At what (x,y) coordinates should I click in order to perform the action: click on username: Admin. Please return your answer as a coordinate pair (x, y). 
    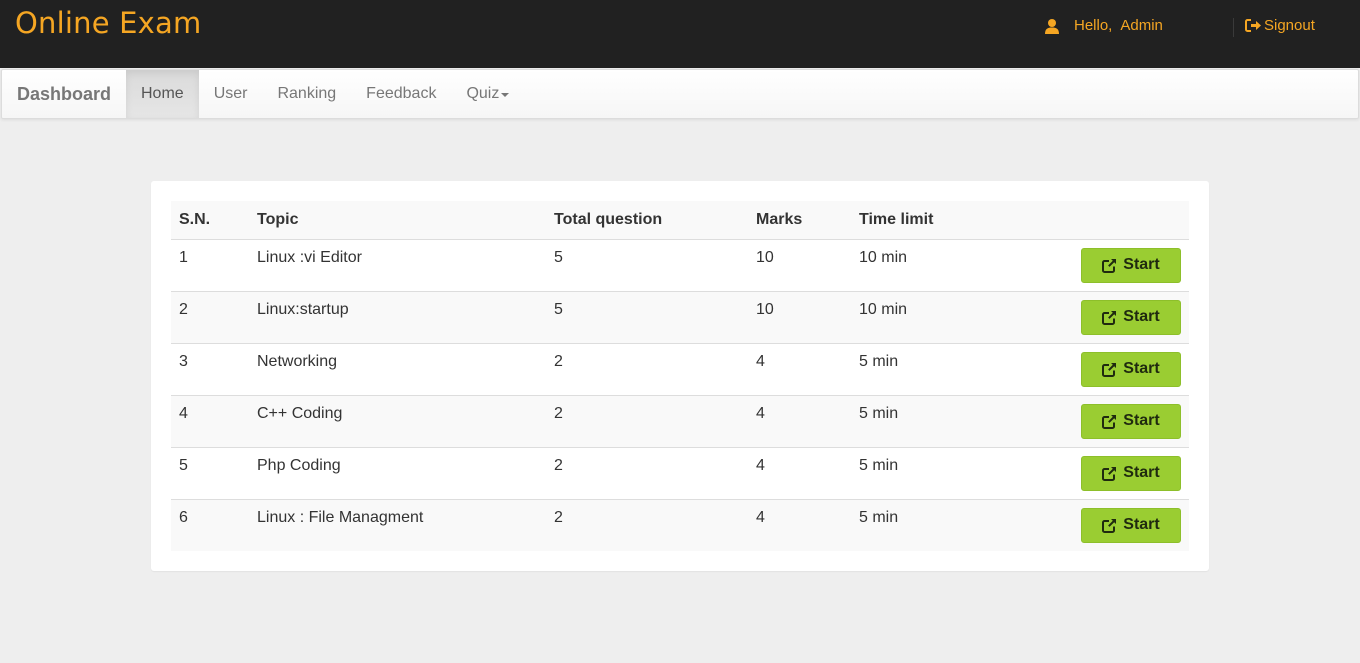
    Looking at the image, I should click on (1141, 25).